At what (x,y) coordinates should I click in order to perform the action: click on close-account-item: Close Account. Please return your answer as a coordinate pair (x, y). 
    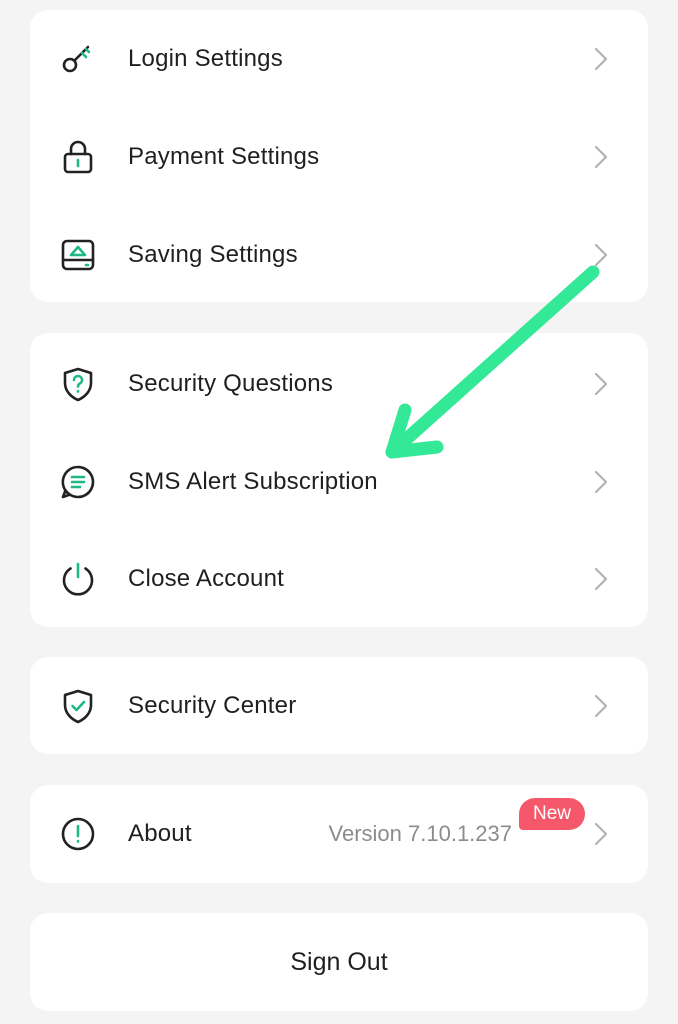
    Looking at the image, I should click on (339, 579).